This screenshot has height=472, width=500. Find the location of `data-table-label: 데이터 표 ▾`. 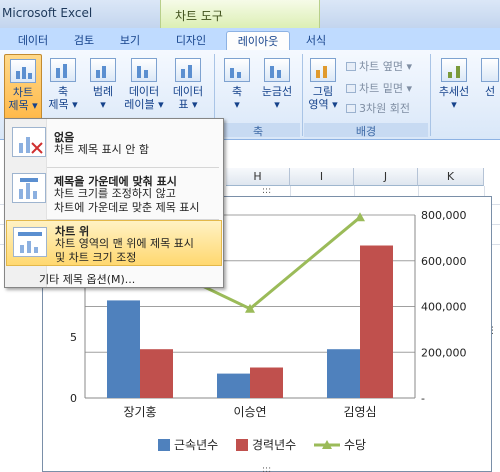

data-table-label: 데이터 표 ▾ is located at coordinates (188, 98).